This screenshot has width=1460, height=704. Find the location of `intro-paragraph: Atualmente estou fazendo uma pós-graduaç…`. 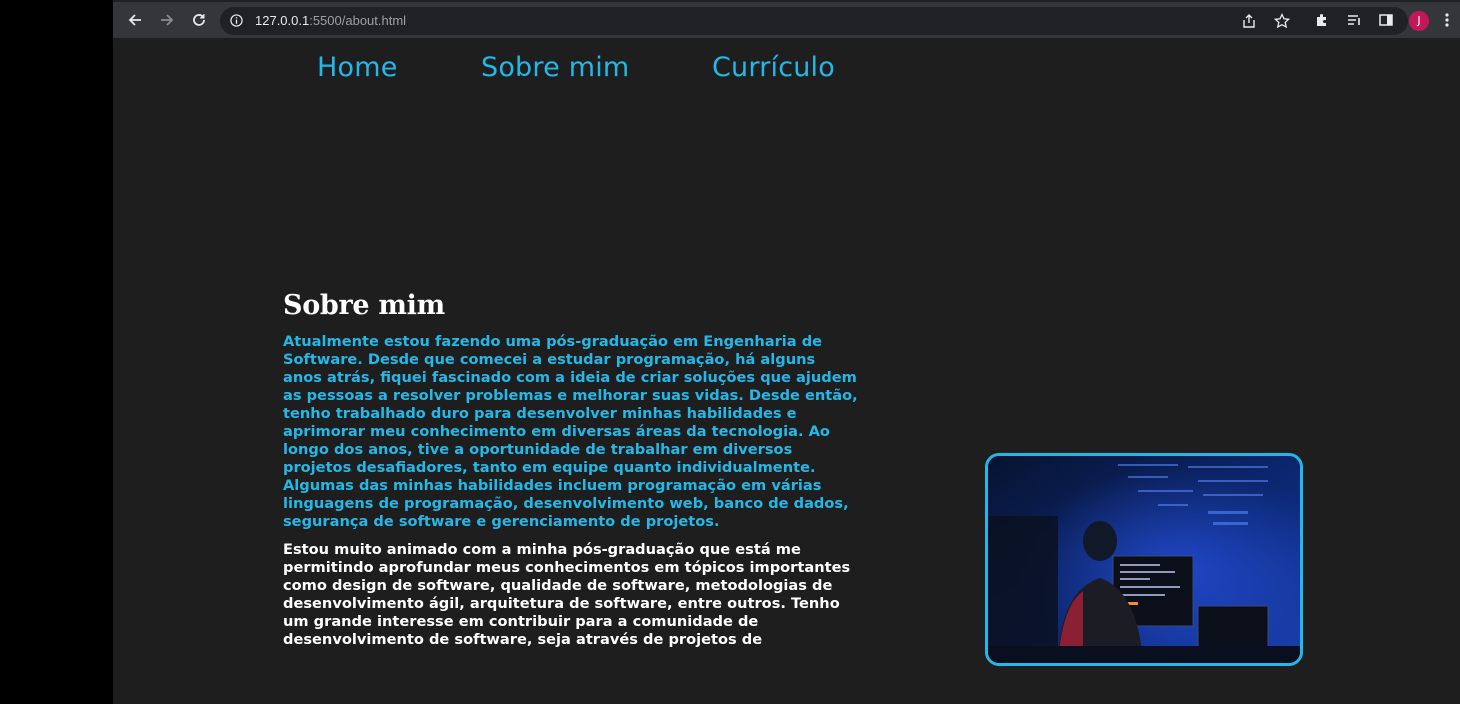

intro-paragraph: Atualmente estou fazendo uma pós-graduaç… is located at coordinates (570, 431).